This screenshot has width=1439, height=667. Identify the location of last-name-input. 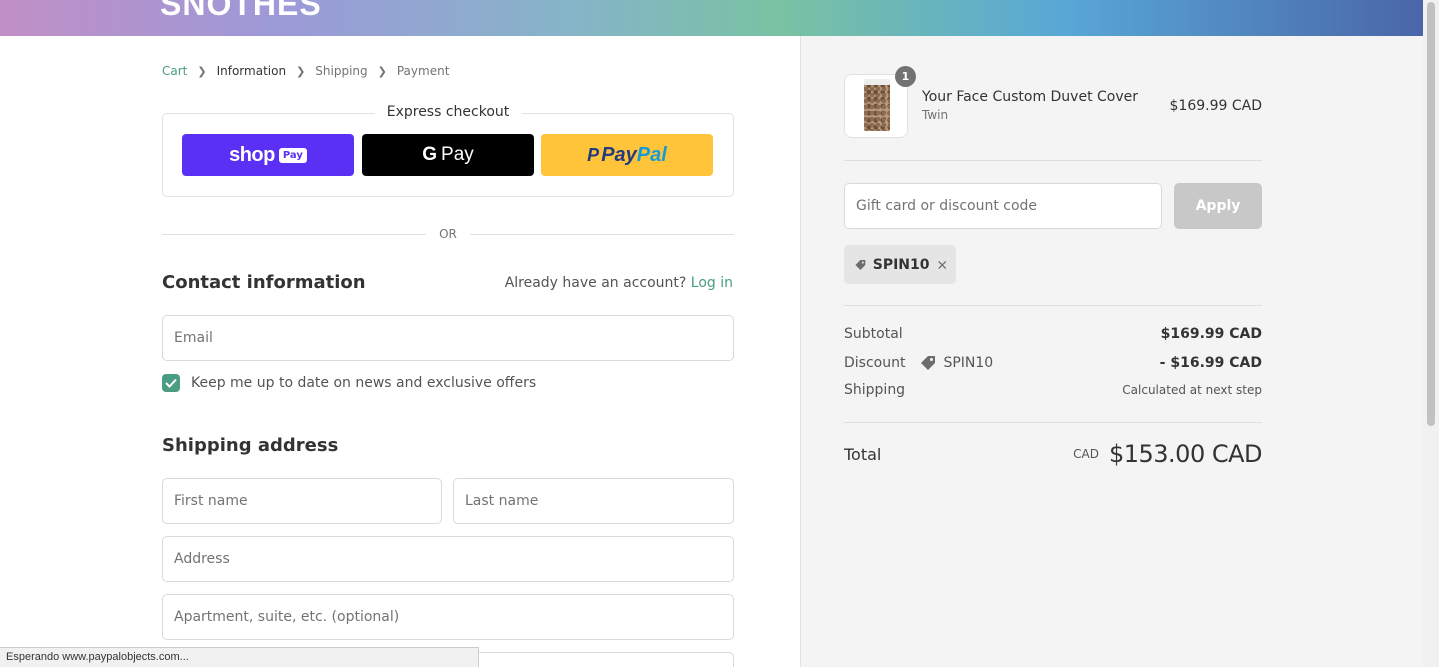
(593, 501).